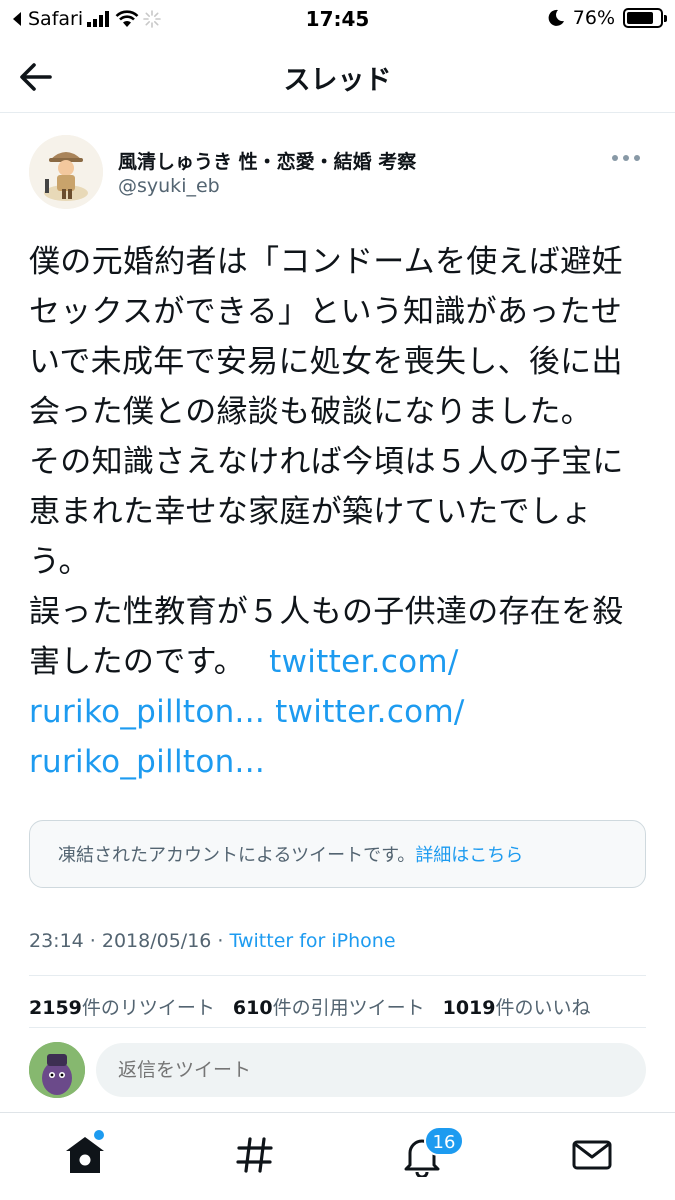 The width and height of the screenshot is (675, 1200). I want to click on author-name: 風清しゅうき 性・恋愛・結婚 考察, so click(267, 160).